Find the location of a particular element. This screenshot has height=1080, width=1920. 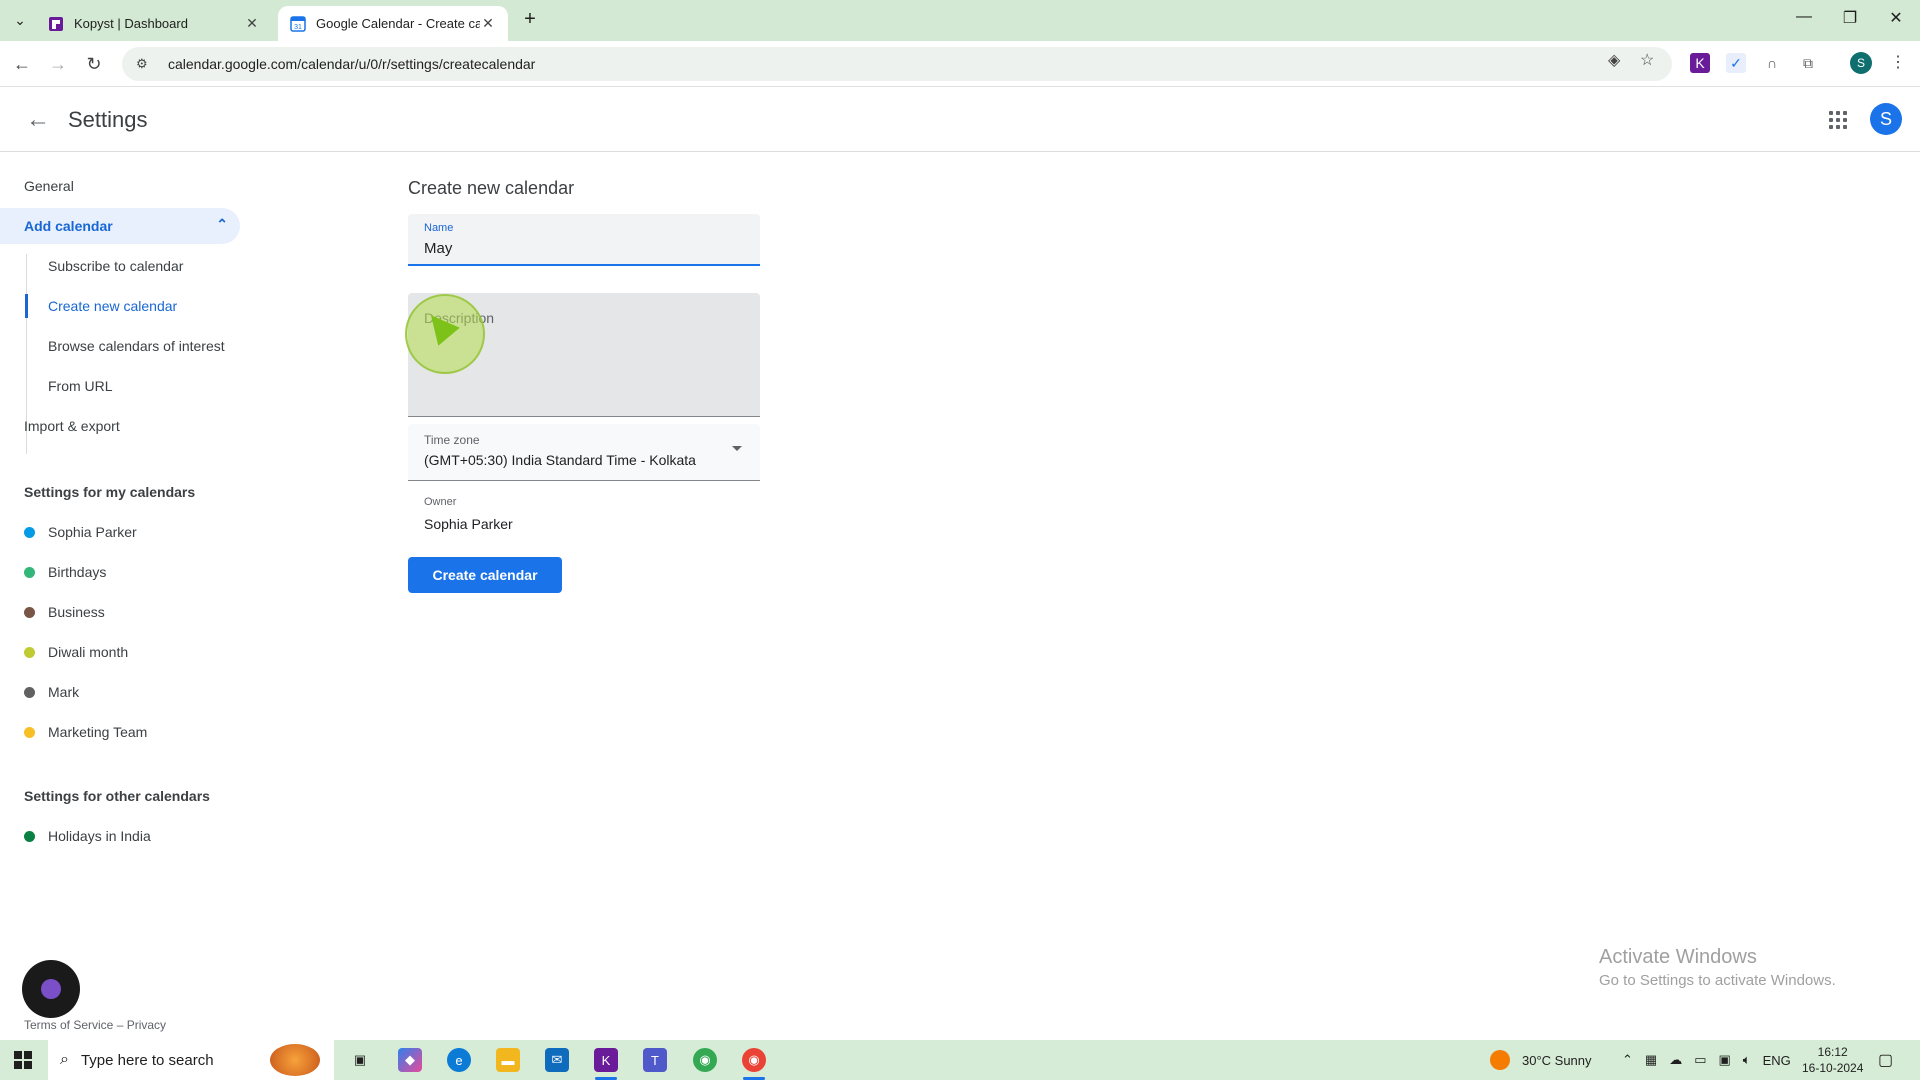

onedrive-icon: ☁ is located at coordinates (1675, 1060).